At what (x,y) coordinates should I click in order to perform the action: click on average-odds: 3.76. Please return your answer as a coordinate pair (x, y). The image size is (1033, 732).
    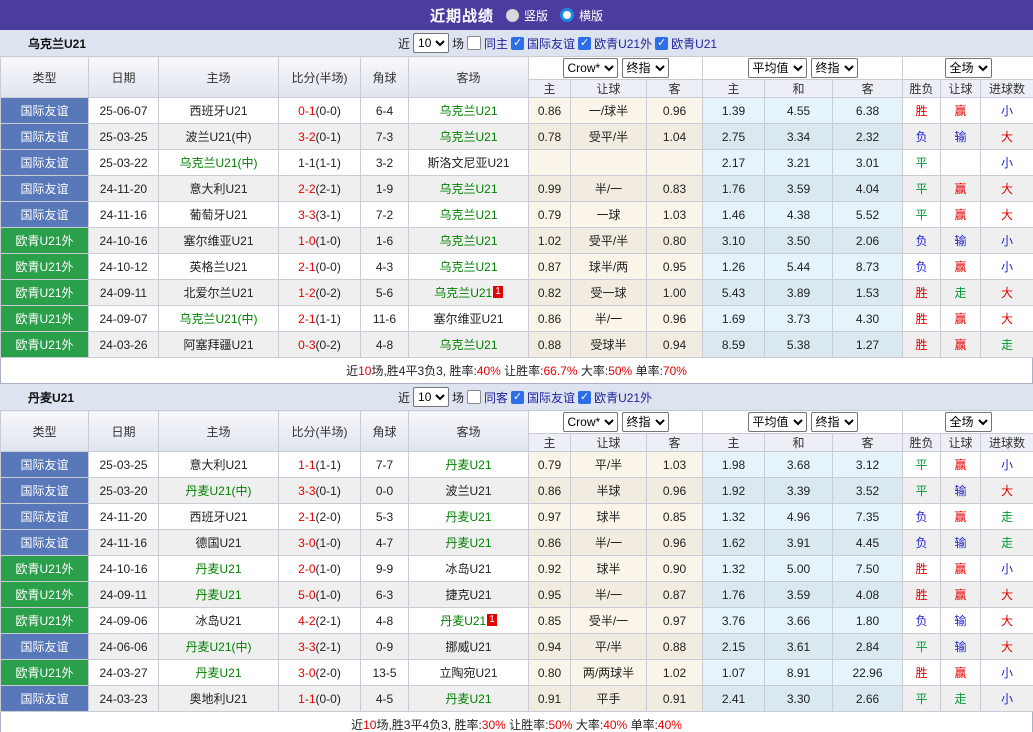
    Looking at the image, I should click on (733, 620).